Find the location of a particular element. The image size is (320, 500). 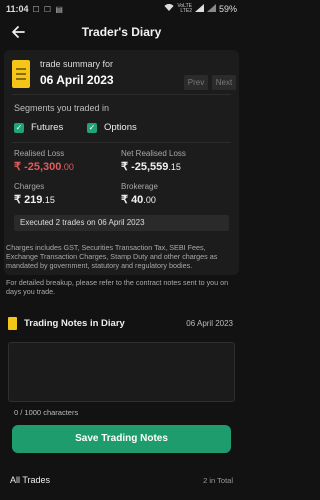

options-checkbox: ✓ is located at coordinates (92, 128).